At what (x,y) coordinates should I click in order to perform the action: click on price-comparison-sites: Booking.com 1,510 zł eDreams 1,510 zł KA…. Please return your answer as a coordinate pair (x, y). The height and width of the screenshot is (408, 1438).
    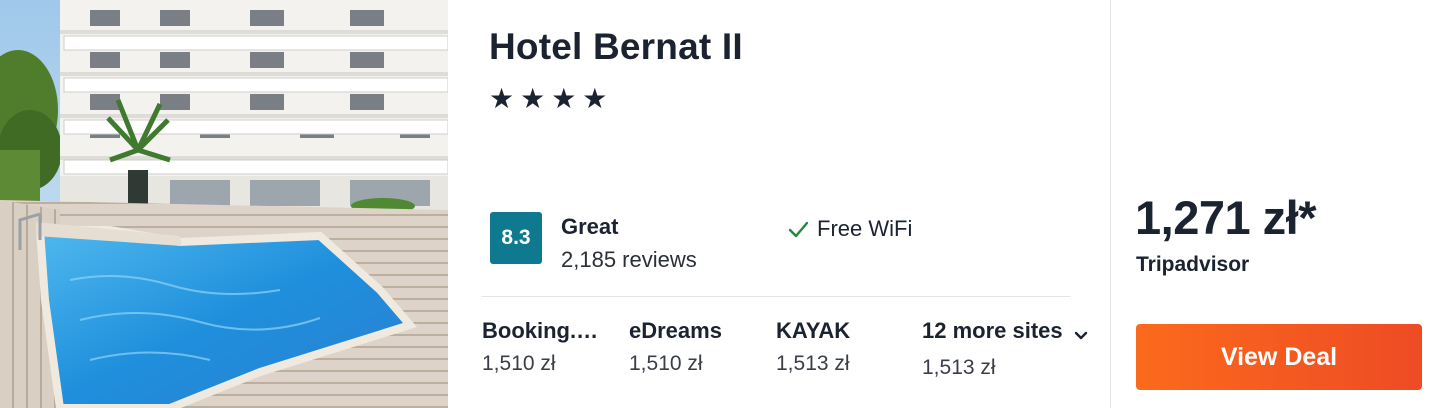
    Looking at the image, I should click on (796, 353).